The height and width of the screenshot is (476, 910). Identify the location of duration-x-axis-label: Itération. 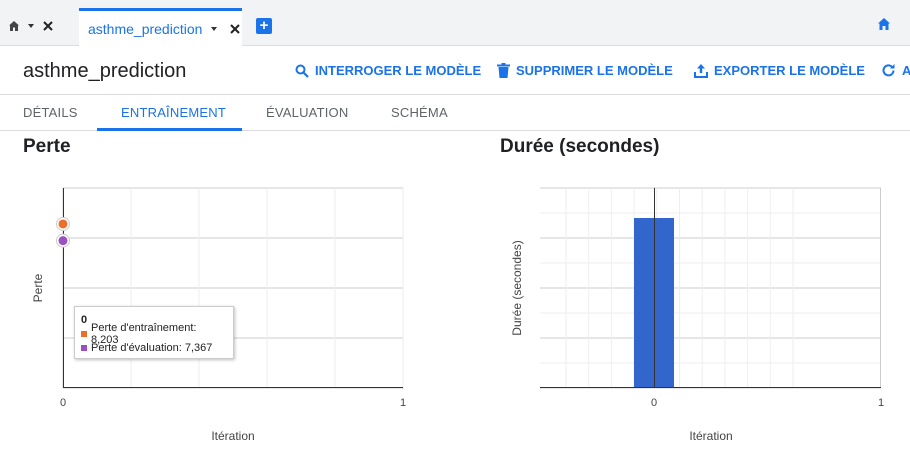
(710, 436).